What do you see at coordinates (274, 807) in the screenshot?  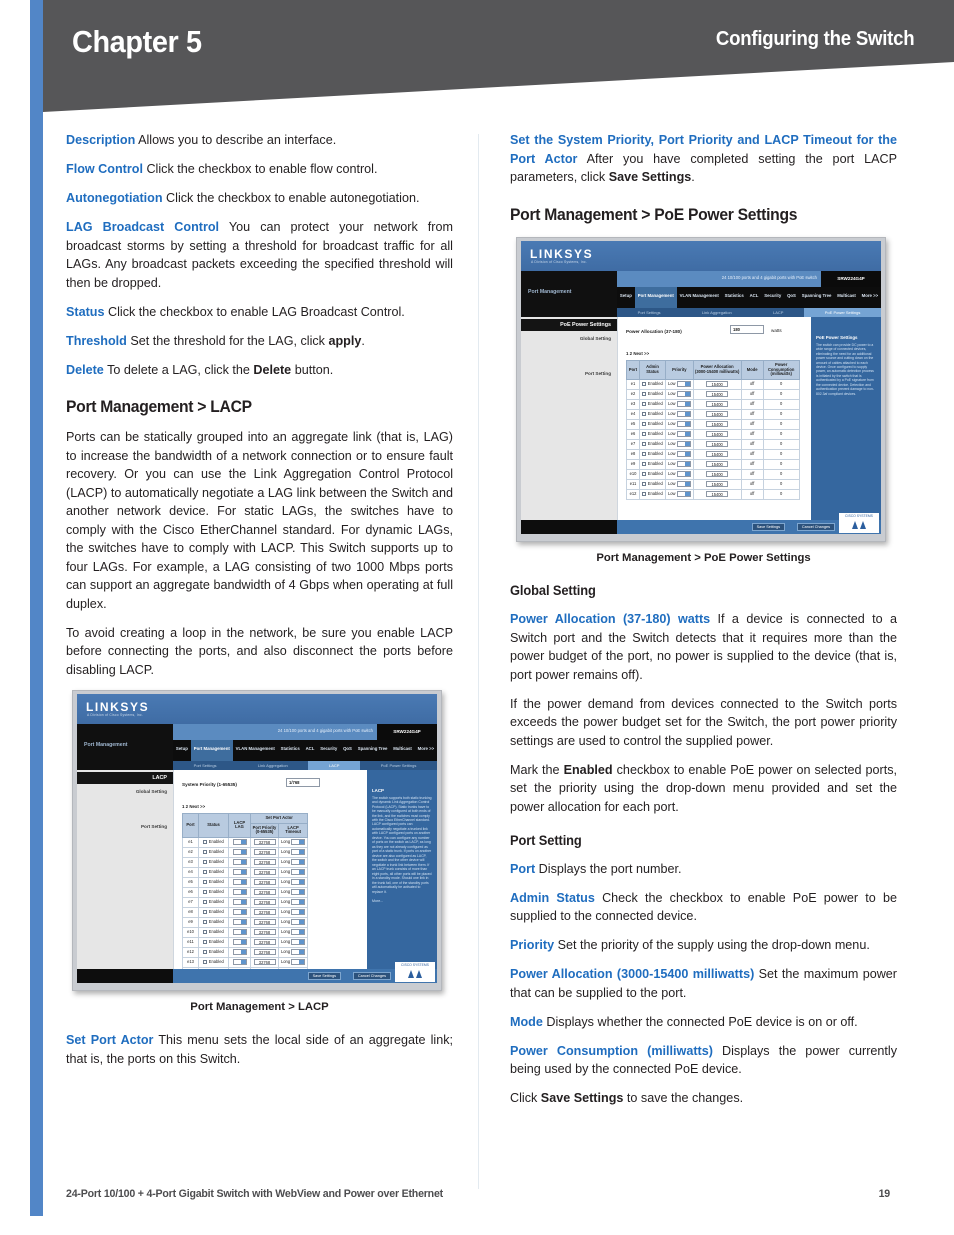 I see `lacp-pager: 1 2 Next >>` at bounding box center [274, 807].